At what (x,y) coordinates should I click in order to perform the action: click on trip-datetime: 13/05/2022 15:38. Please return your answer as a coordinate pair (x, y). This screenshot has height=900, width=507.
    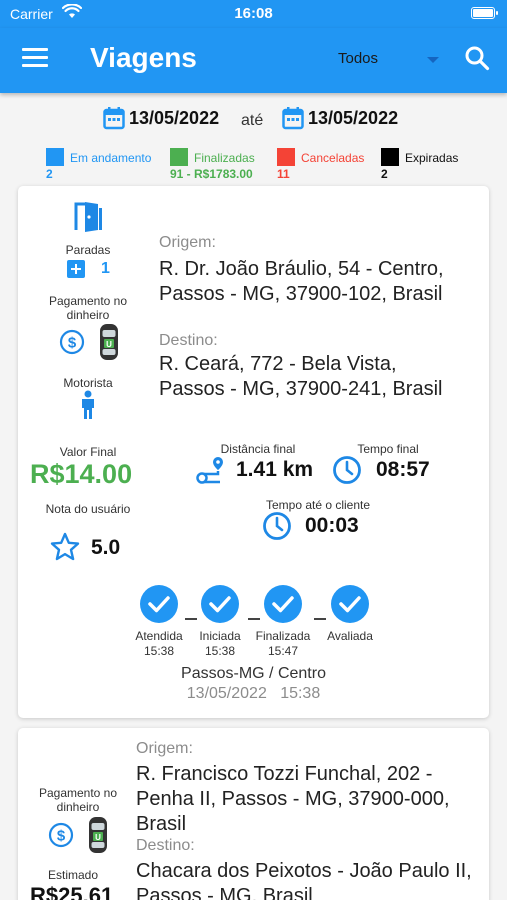
    Looking at the image, I should click on (253, 694).